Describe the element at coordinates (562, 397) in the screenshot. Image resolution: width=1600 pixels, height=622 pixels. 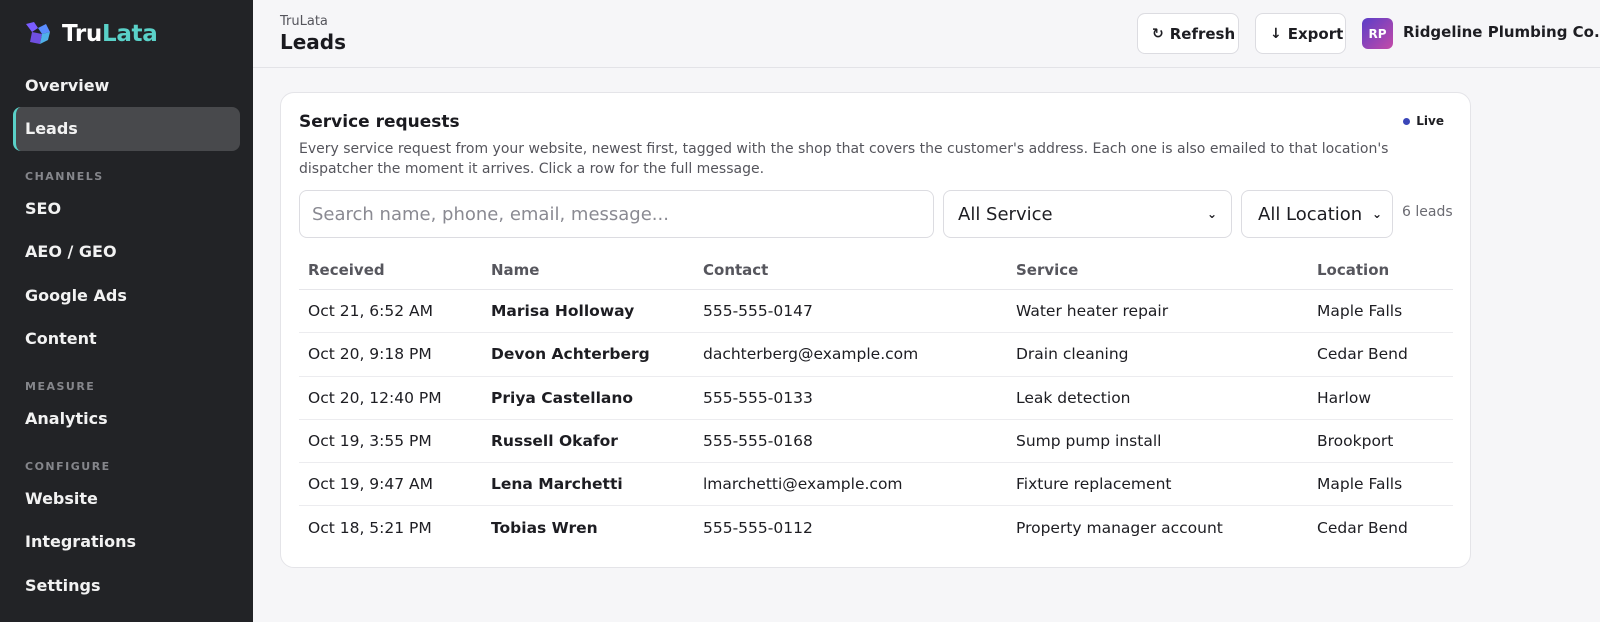
I see `cell-name: Priya Castellano` at that location.